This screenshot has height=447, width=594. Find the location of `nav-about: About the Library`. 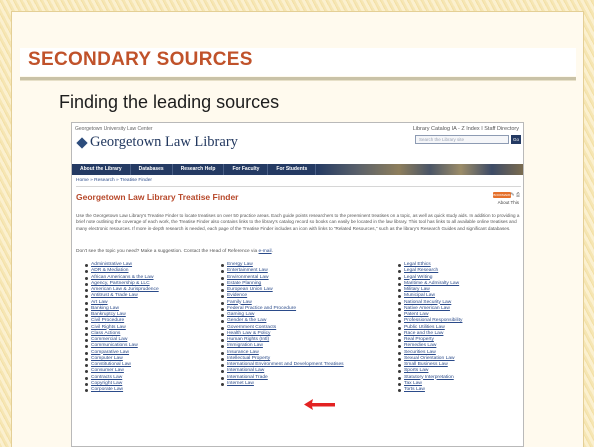

nav-about: About the Library is located at coordinates (101, 169).